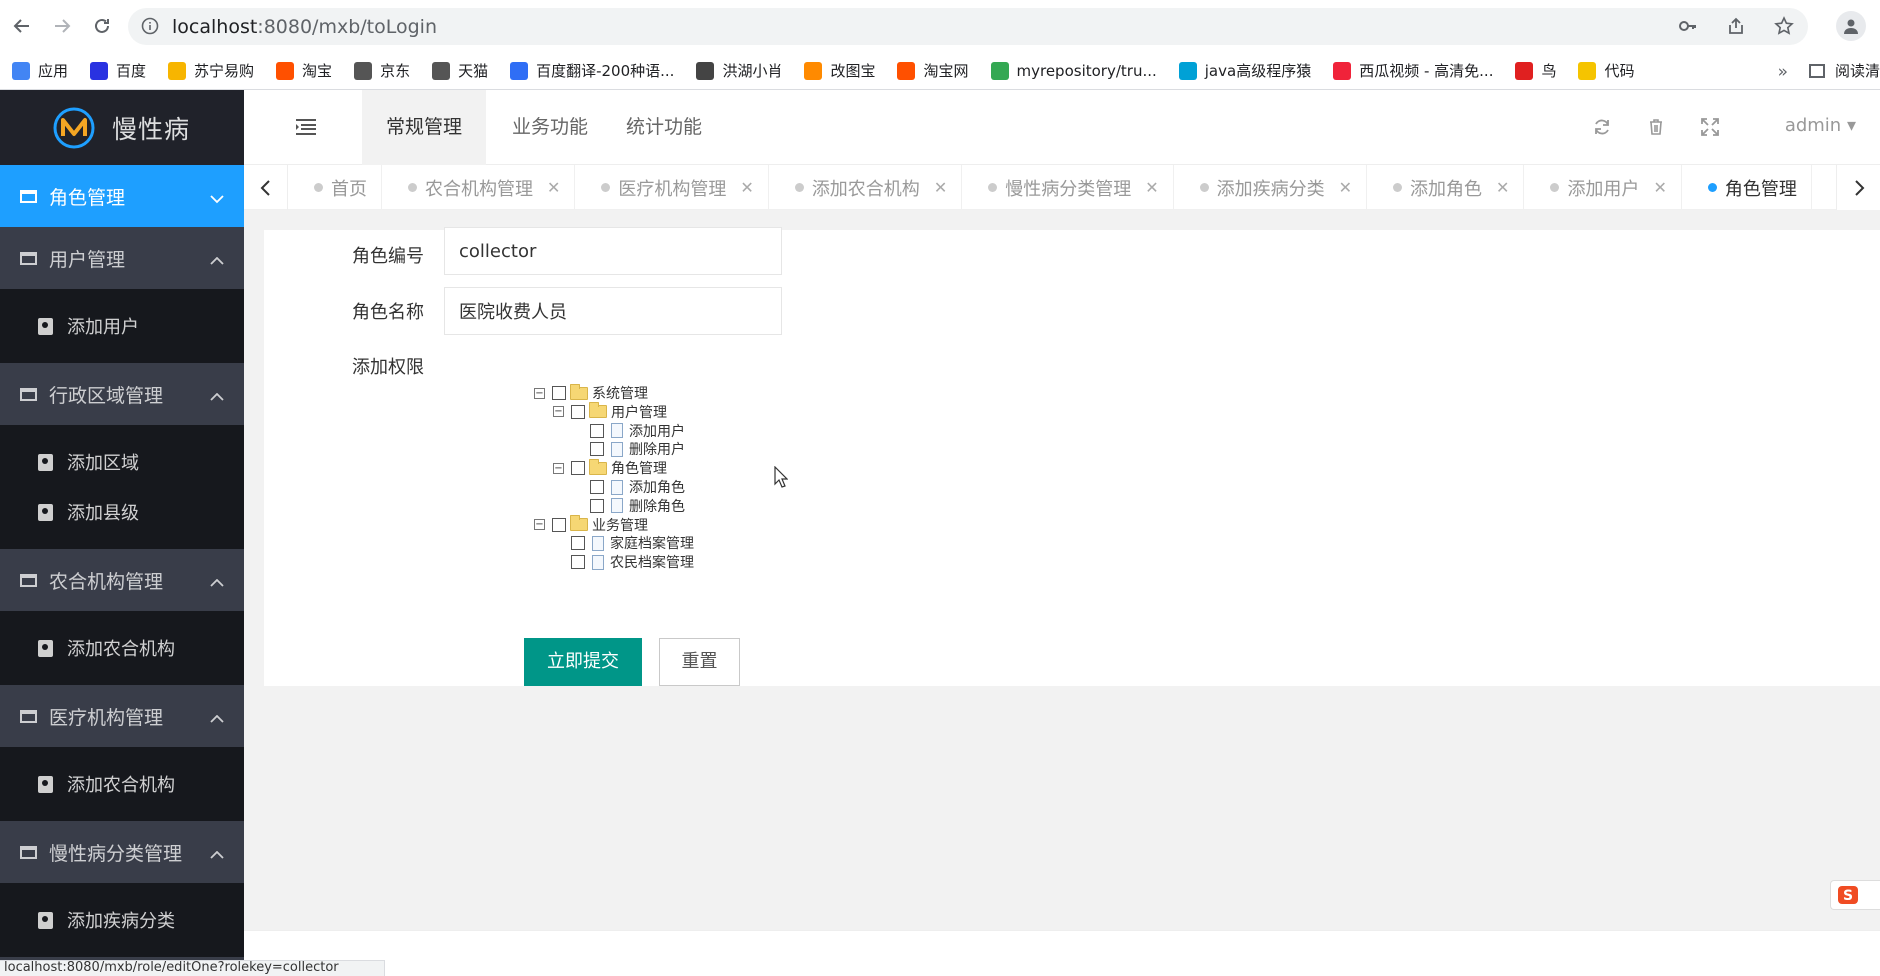 This screenshot has height=976, width=1880. Describe the element at coordinates (1855, 895) in the screenshot. I see `input-method-icon: S` at that location.